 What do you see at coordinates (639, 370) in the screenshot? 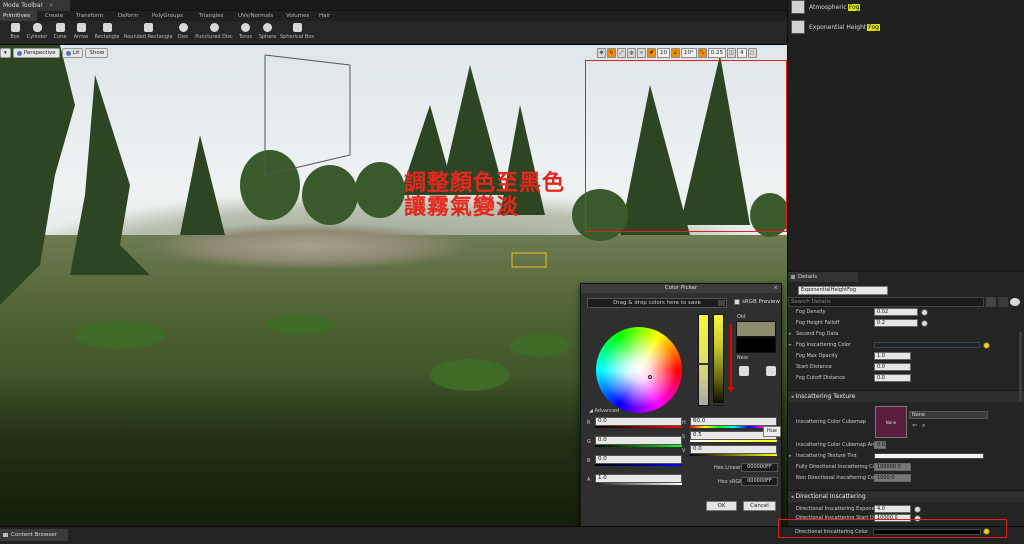
I see `color-wheel` at bounding box center [639, 370].